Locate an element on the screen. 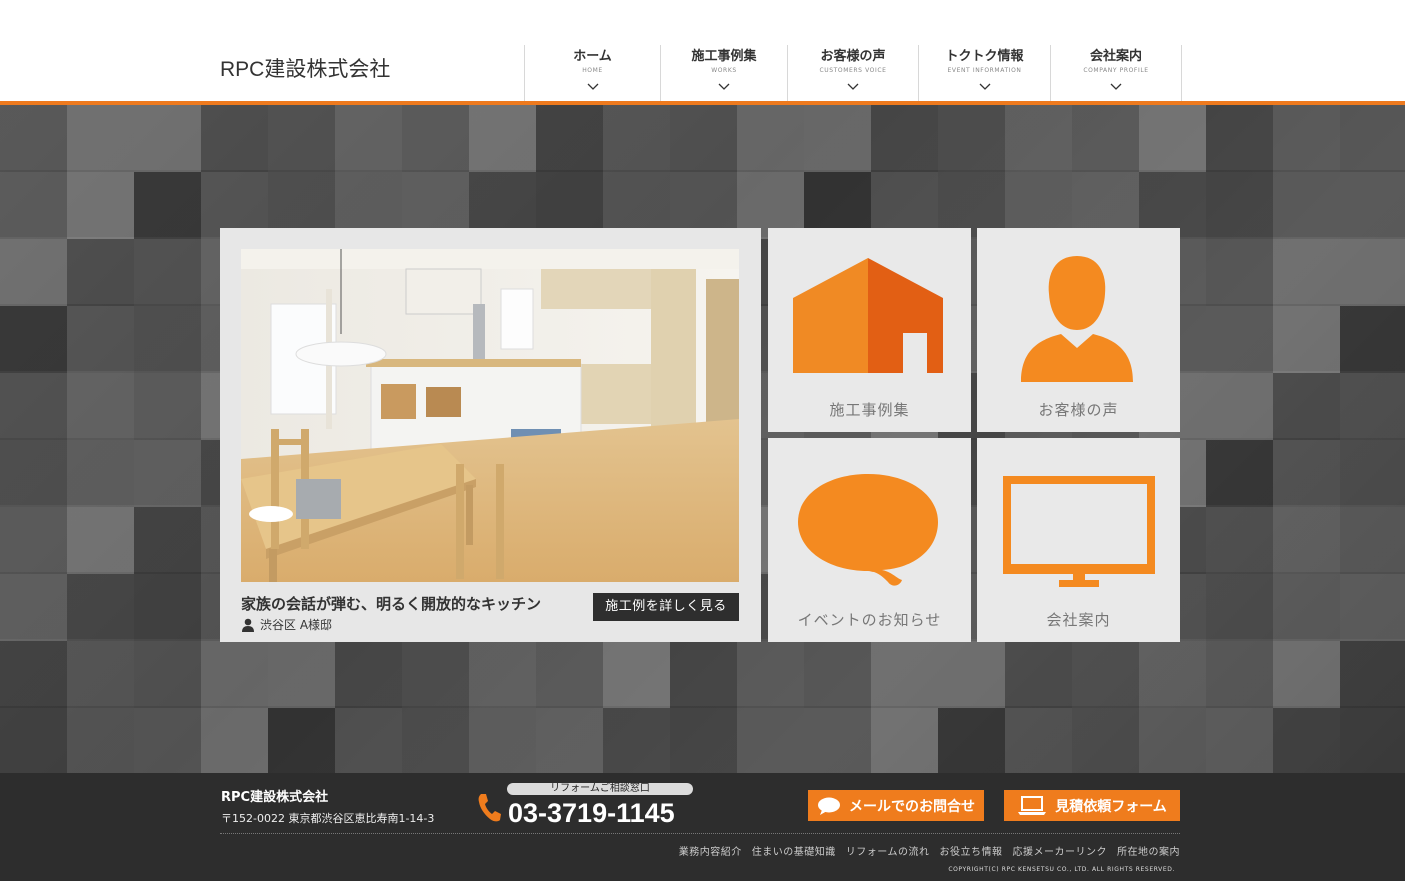  kitchen-photo is located at coordinates (490, 415).